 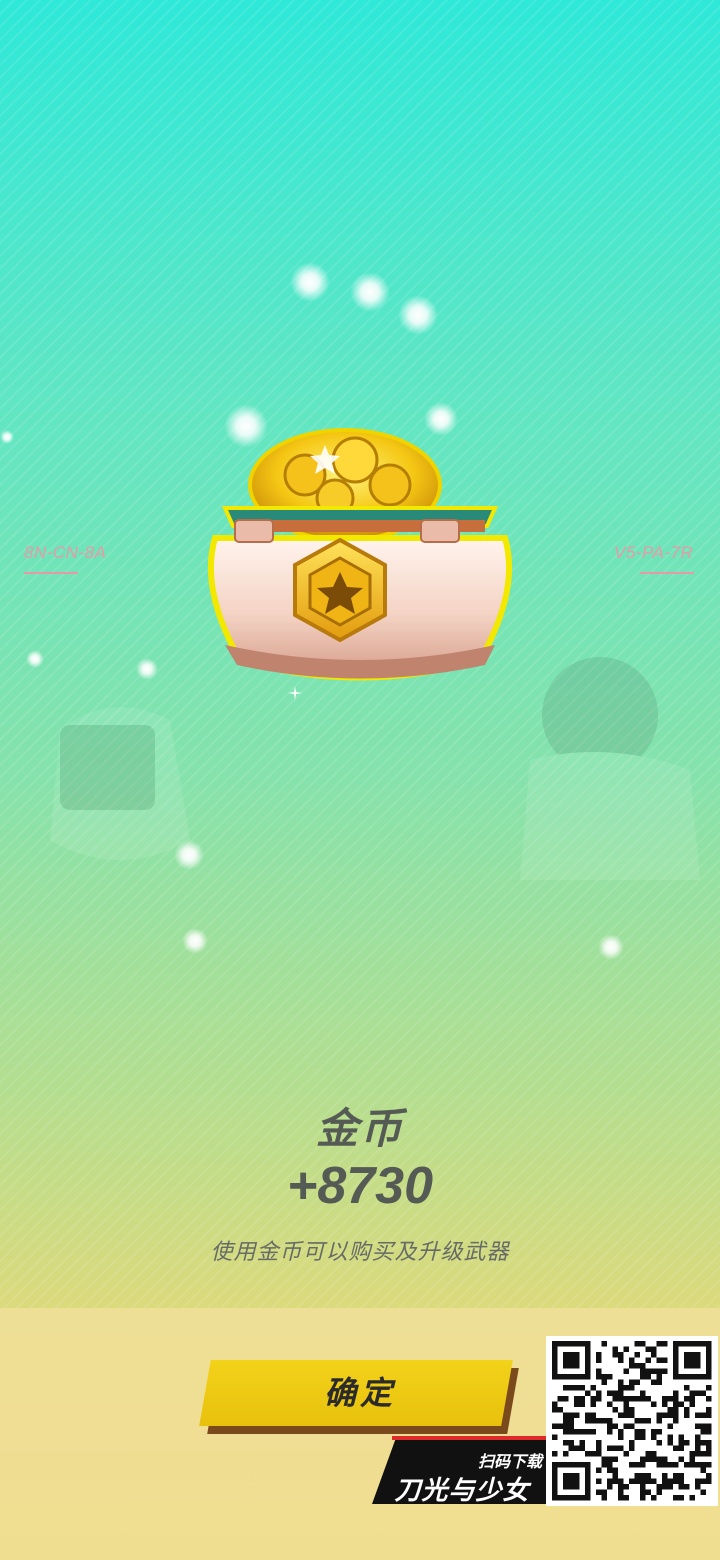 I want to click on character-silhouette-right, so click(x=610, y=768).